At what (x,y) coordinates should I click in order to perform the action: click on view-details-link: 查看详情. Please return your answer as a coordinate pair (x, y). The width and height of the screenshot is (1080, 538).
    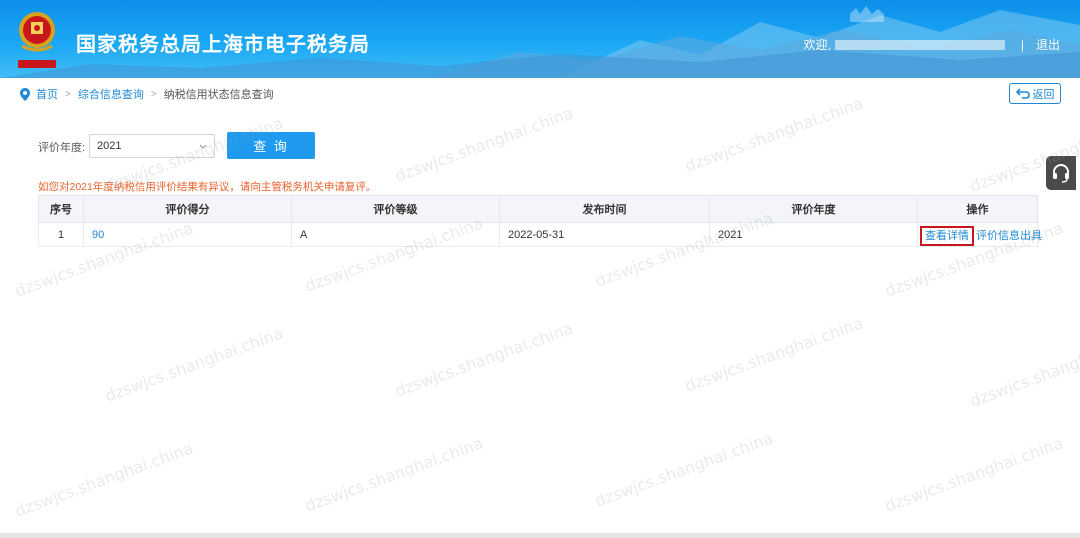
    Looking at the image, I should click on (947, 235).